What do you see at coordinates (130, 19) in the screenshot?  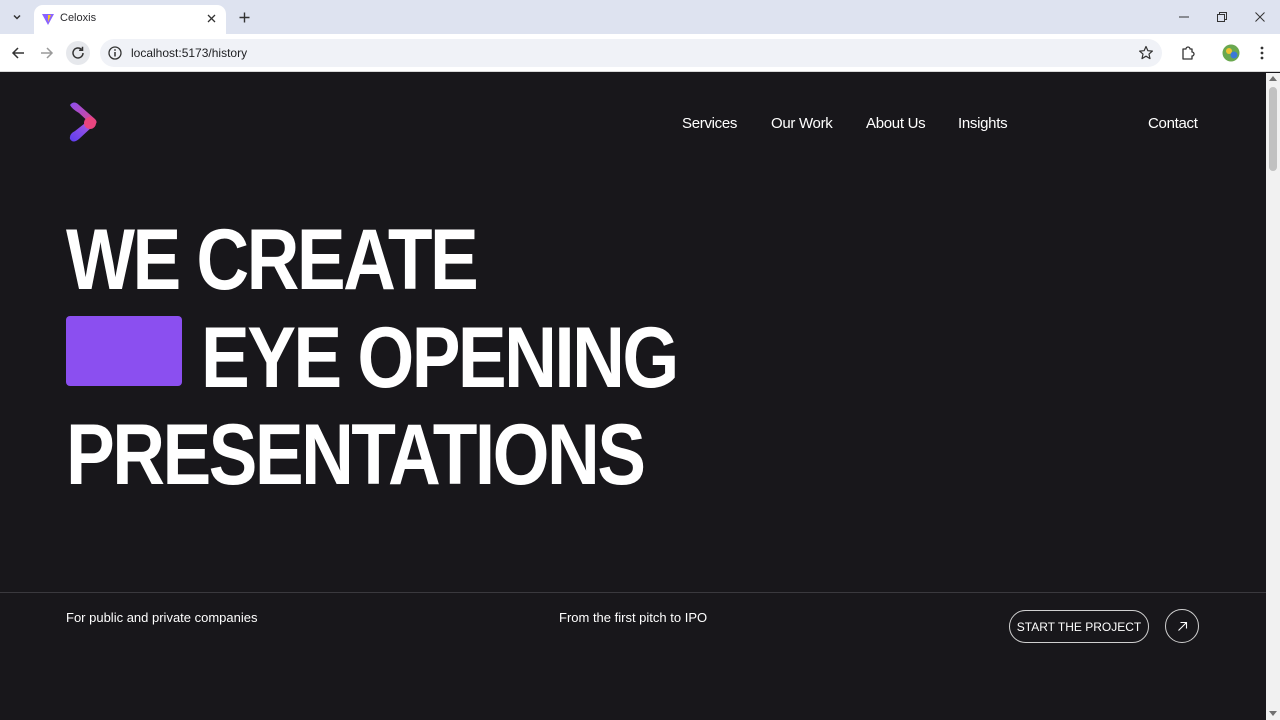 I see `browser-tab-active: Celoxis` at bounding box center [130, 19].